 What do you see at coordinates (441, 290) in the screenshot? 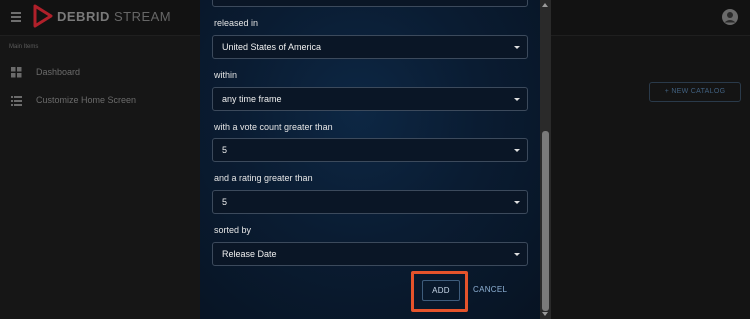
I see `add-button: ADD` at bounding box center [441, 290].